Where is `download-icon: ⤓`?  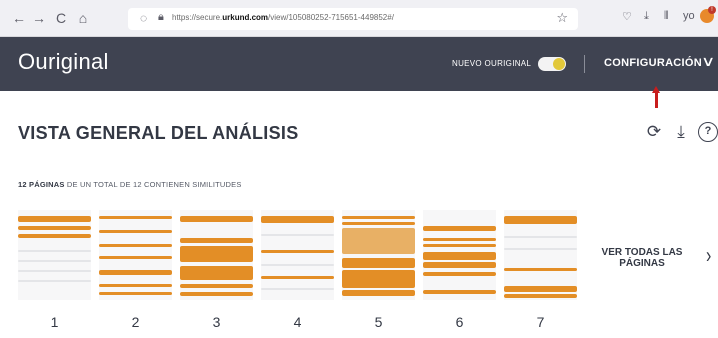 download-icon: ⤓ is located at coordinates (681, 132).